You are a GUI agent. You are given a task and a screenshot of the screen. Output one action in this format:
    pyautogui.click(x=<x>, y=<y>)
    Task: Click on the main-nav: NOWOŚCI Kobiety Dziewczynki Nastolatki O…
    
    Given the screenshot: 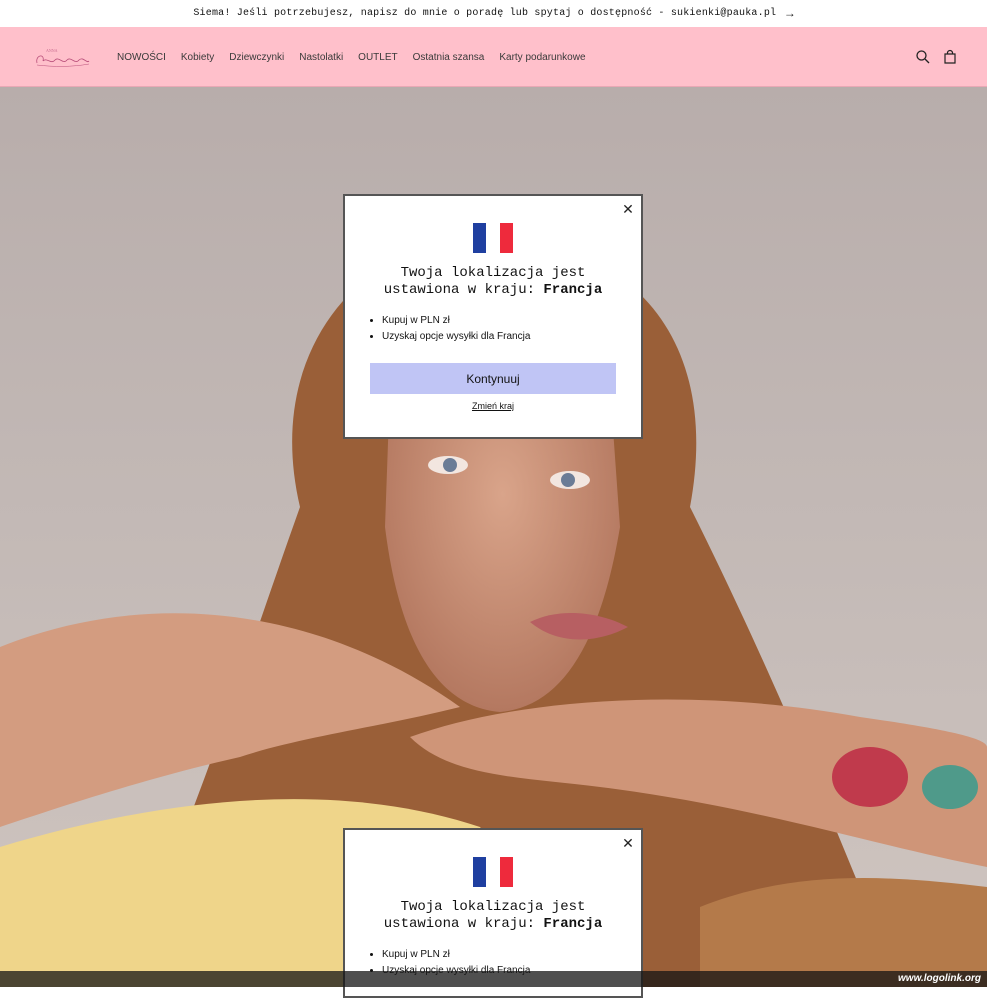 What is the action you would take?
    pyautogui.click(x=359, y=57)
    